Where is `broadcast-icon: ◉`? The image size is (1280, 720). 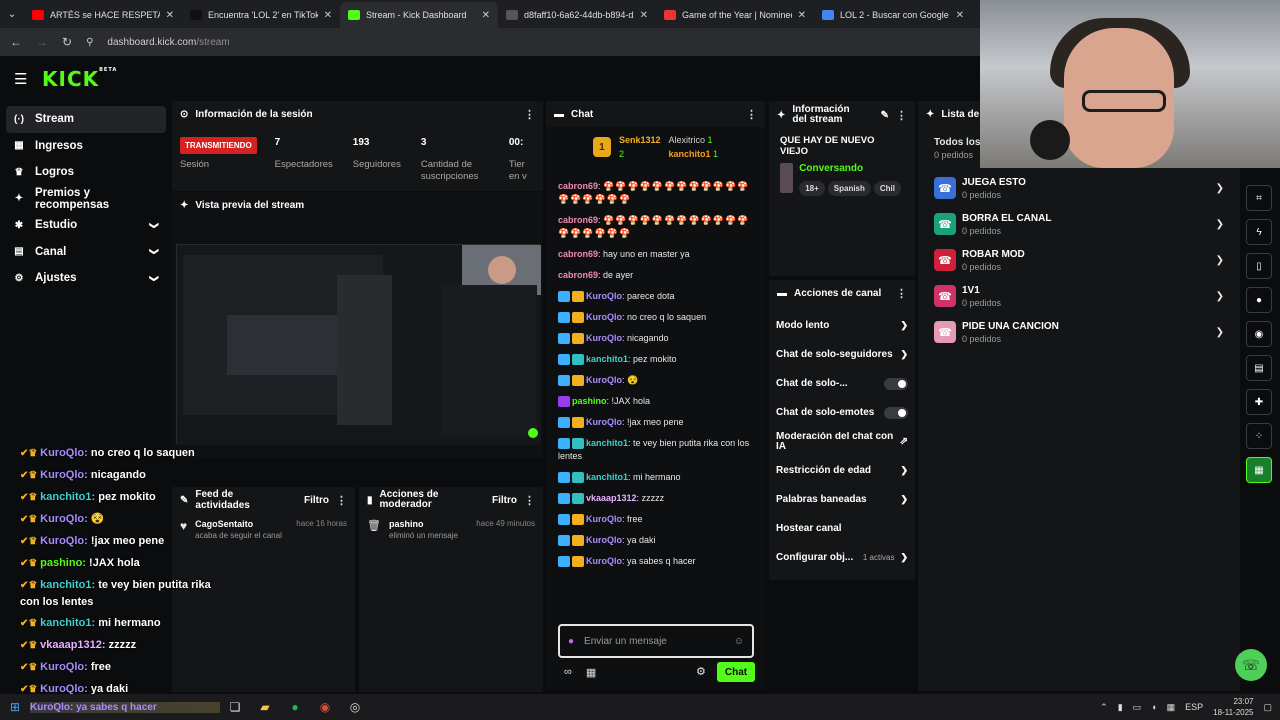
broadcast-icon: ◉ is located at coordinates (1259, 334).